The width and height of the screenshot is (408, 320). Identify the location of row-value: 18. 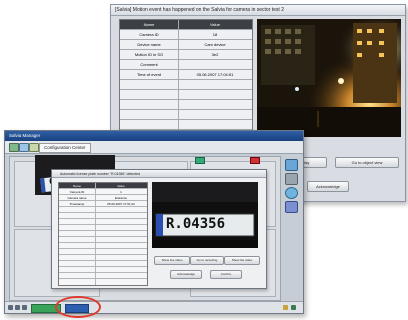
(215, 34).